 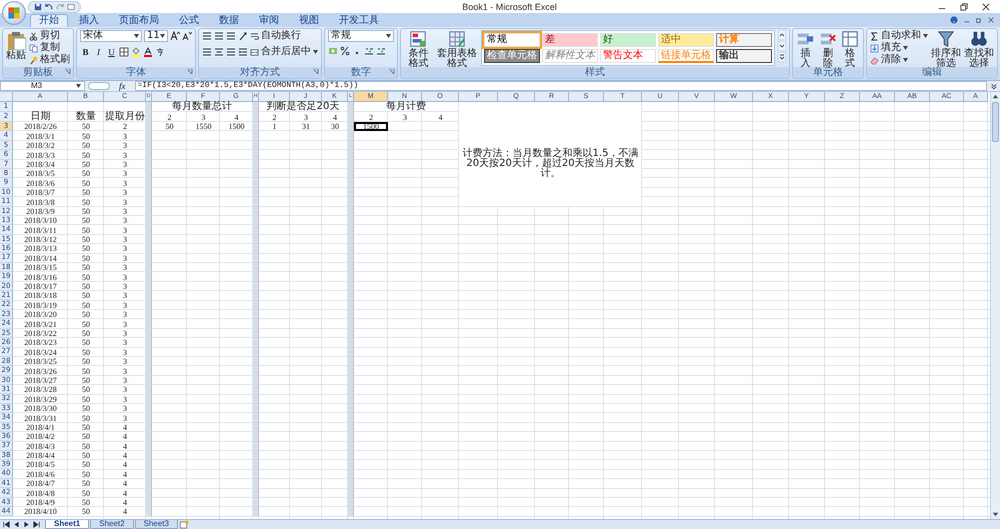 I want to click on expand-icon, so click(x=994, y=86).